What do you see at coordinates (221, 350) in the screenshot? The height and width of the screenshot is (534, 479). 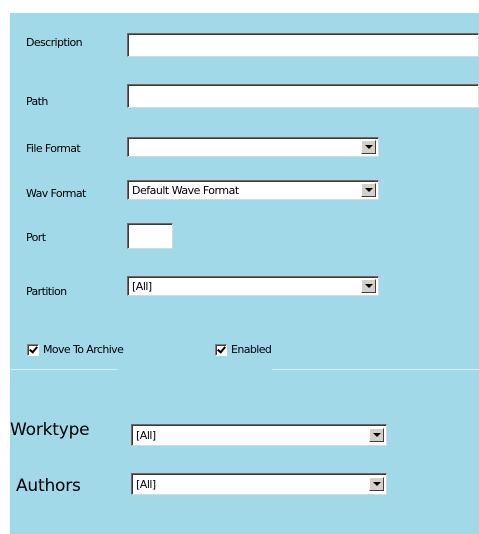 I see `enabled-checkbox` at bounding box center [221, 350].